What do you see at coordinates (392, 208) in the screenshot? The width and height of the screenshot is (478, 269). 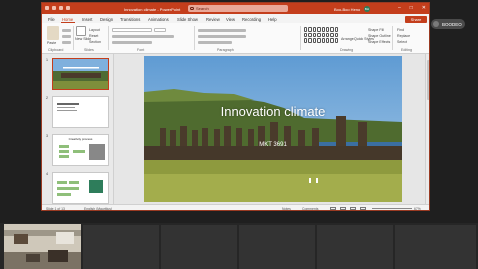 I see `zoom-slider` at bounding box center [392, 208].